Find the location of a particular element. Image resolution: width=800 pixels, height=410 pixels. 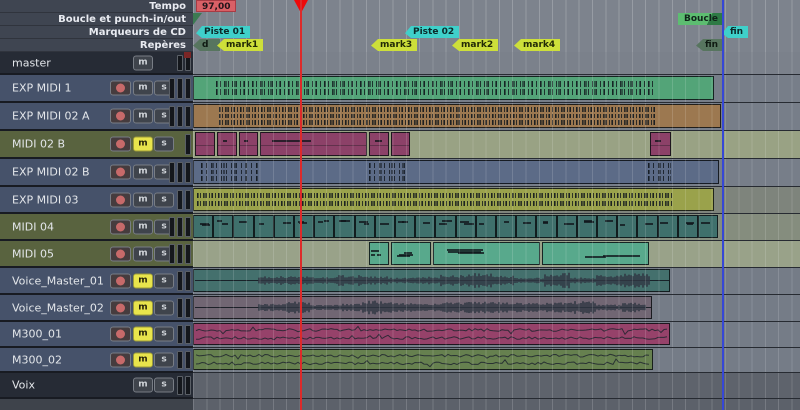

track-header-voice-master-01: Voice_Master_01 m s is located at coordinates (96, 281).